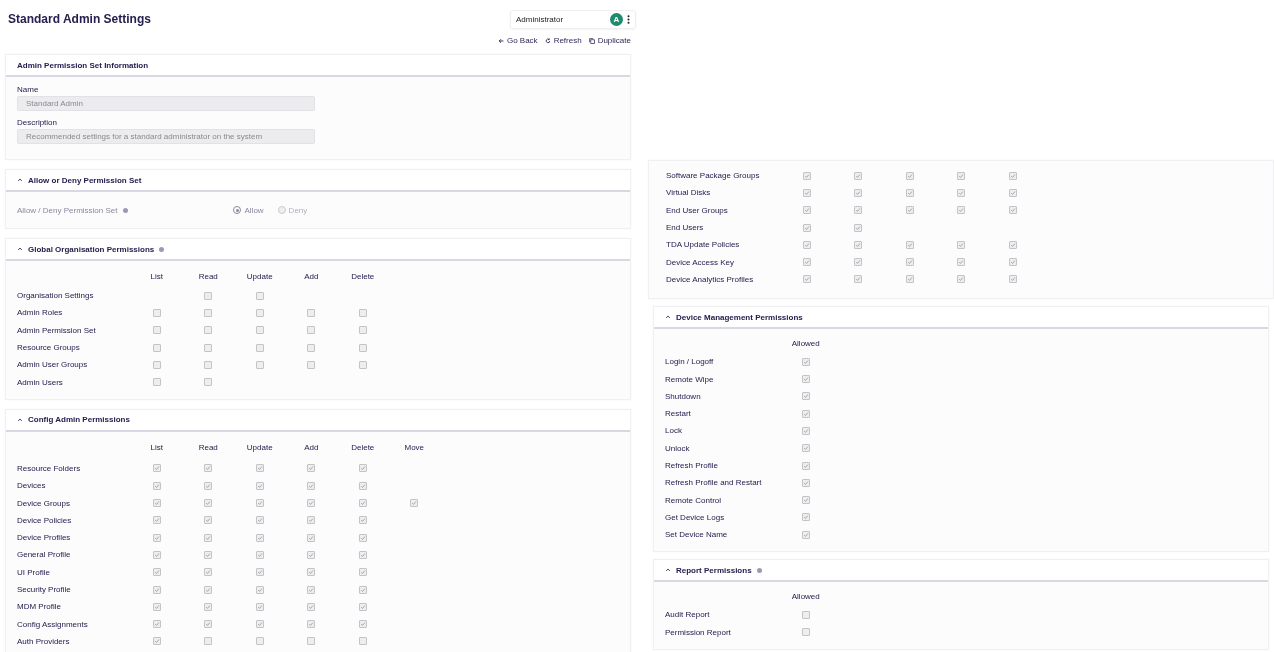  Describe the element at coordinates (628, 19) in the screenshot. I see `more-icon` at that location.